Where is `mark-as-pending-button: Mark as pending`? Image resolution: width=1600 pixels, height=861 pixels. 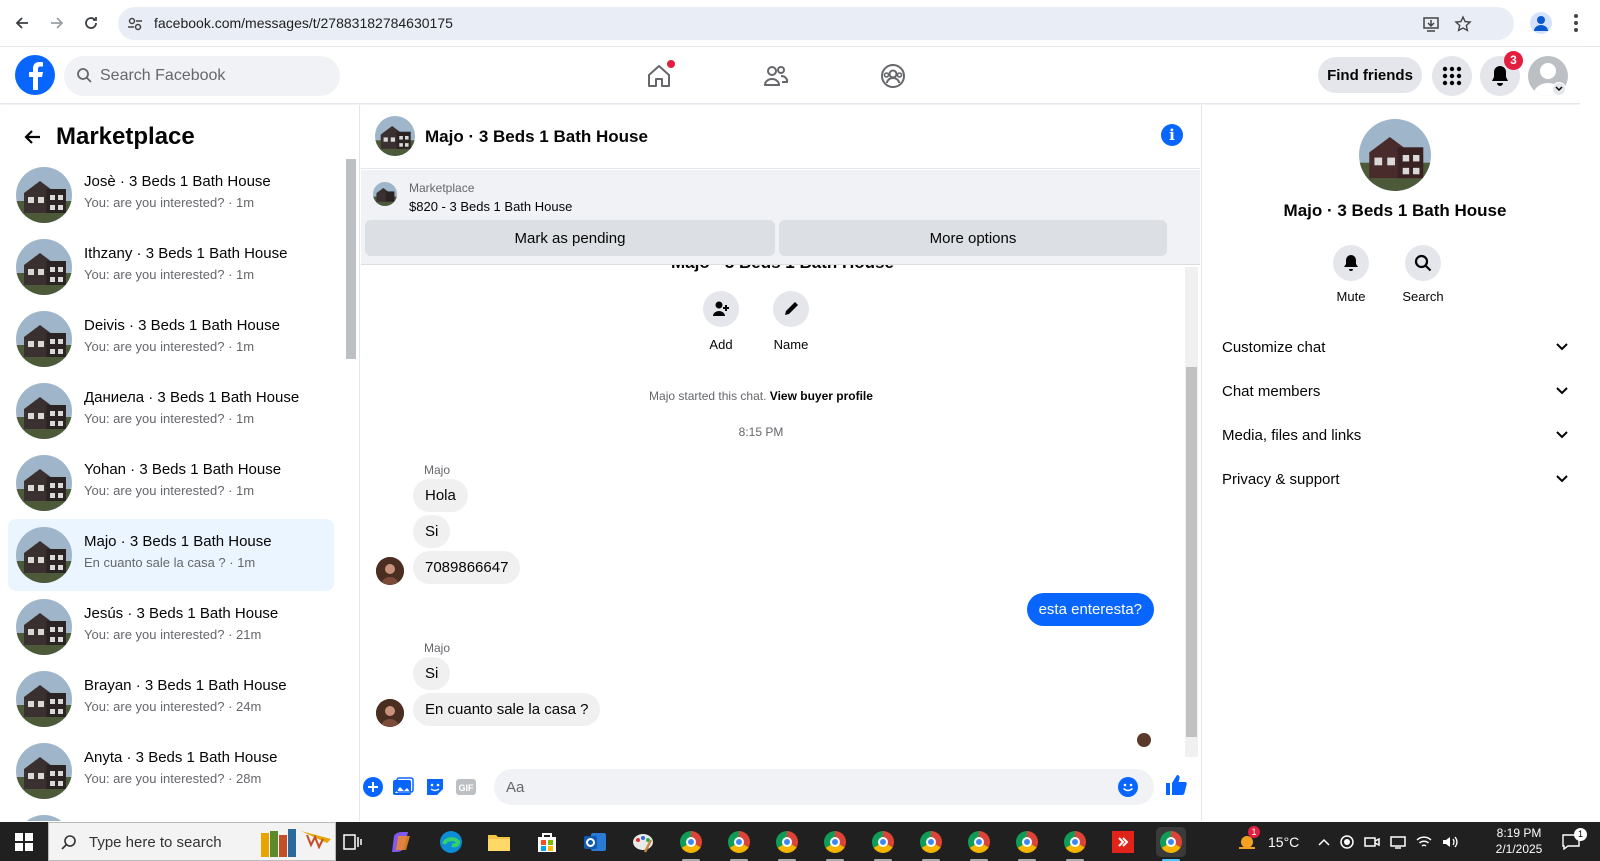
mark-as-pending-button: Mark as pending is located at coordinates (570, 238).